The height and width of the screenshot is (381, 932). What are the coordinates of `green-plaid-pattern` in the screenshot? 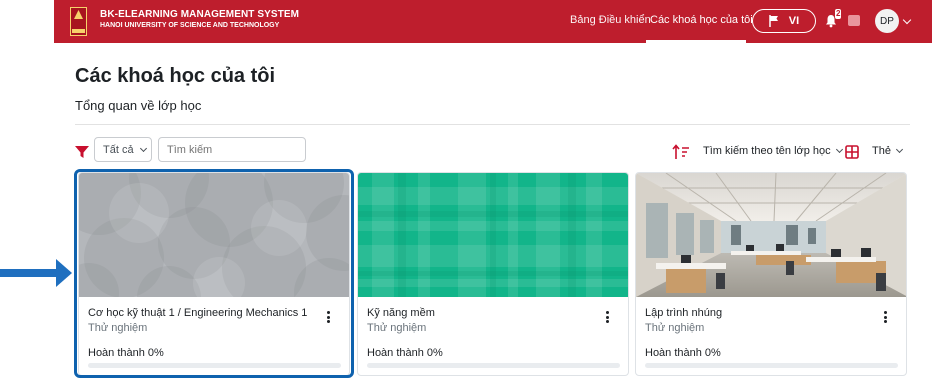 It's located at (493, 235).